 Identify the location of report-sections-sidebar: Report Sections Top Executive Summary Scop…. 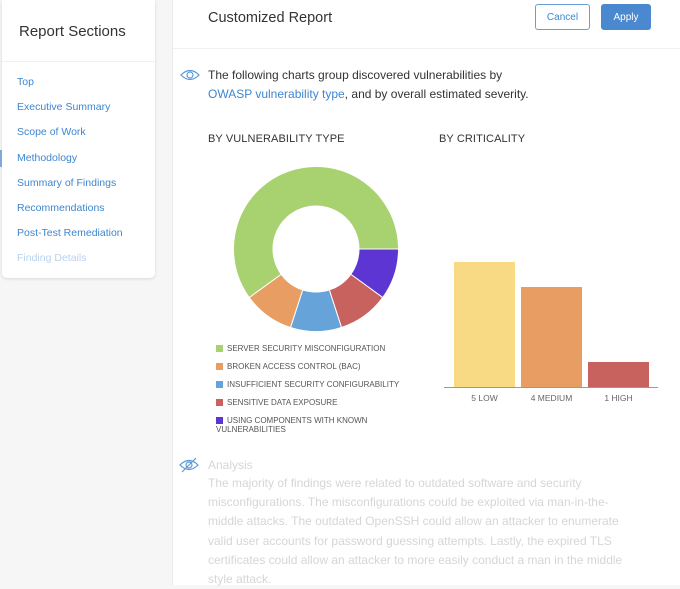
(77, 139).